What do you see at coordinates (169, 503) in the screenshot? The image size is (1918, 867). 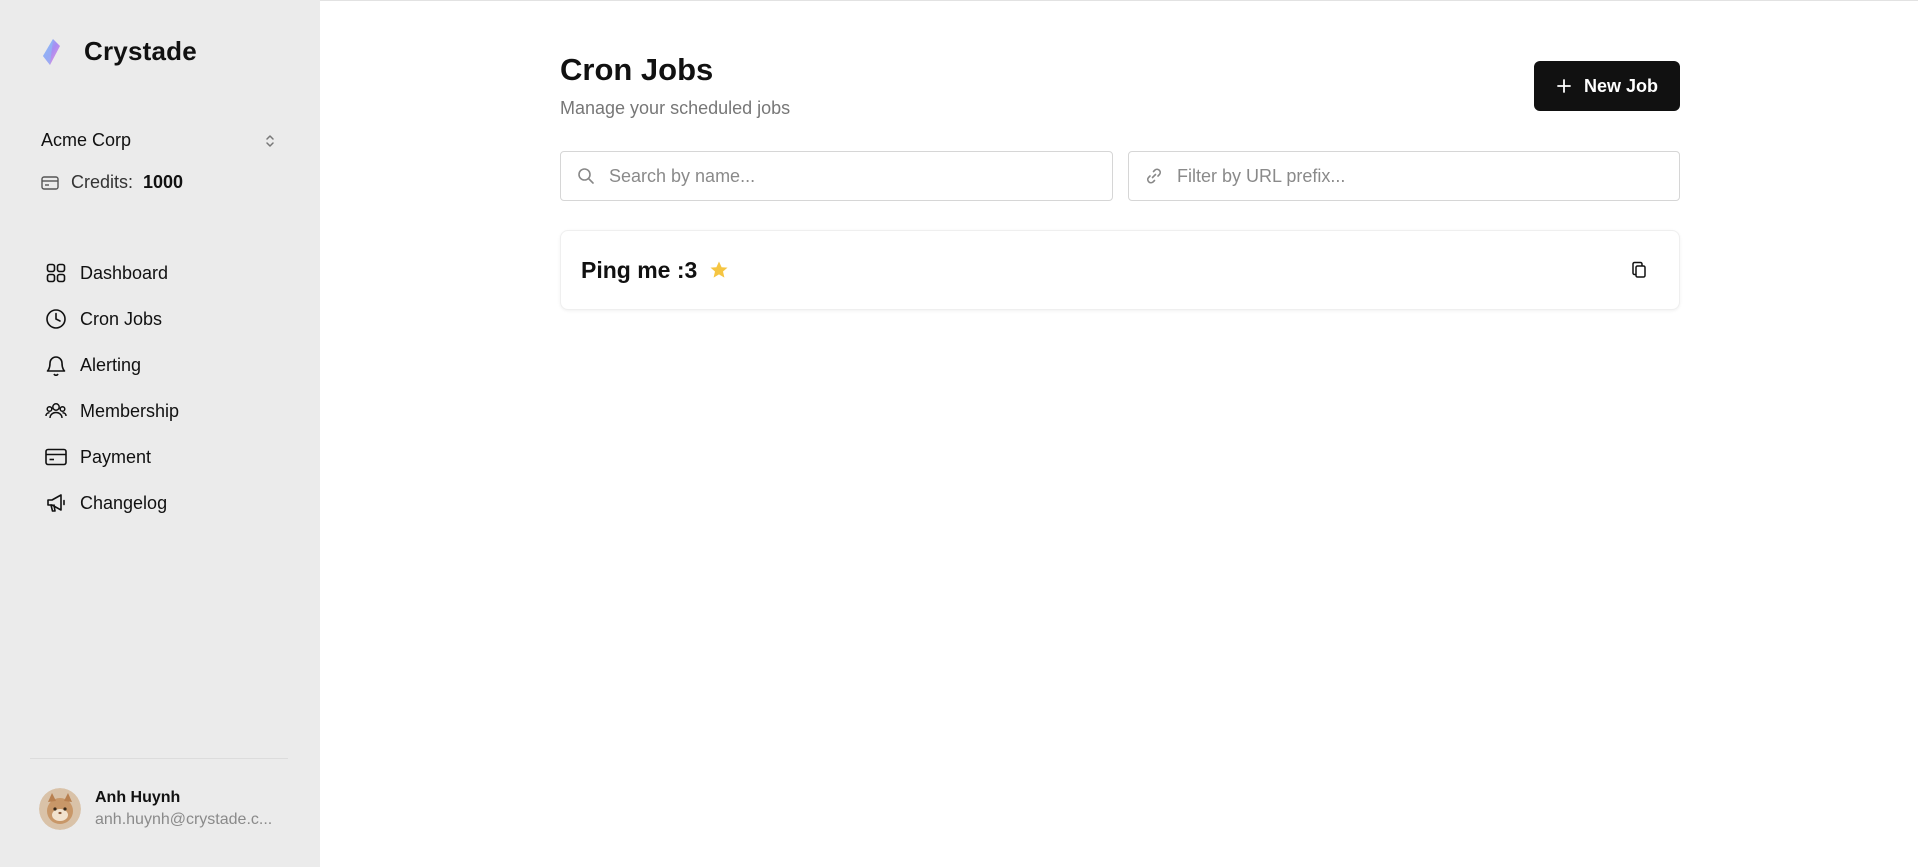 I see `sidebar-item-changelog: Changelog` at bounding box center [169, 503].